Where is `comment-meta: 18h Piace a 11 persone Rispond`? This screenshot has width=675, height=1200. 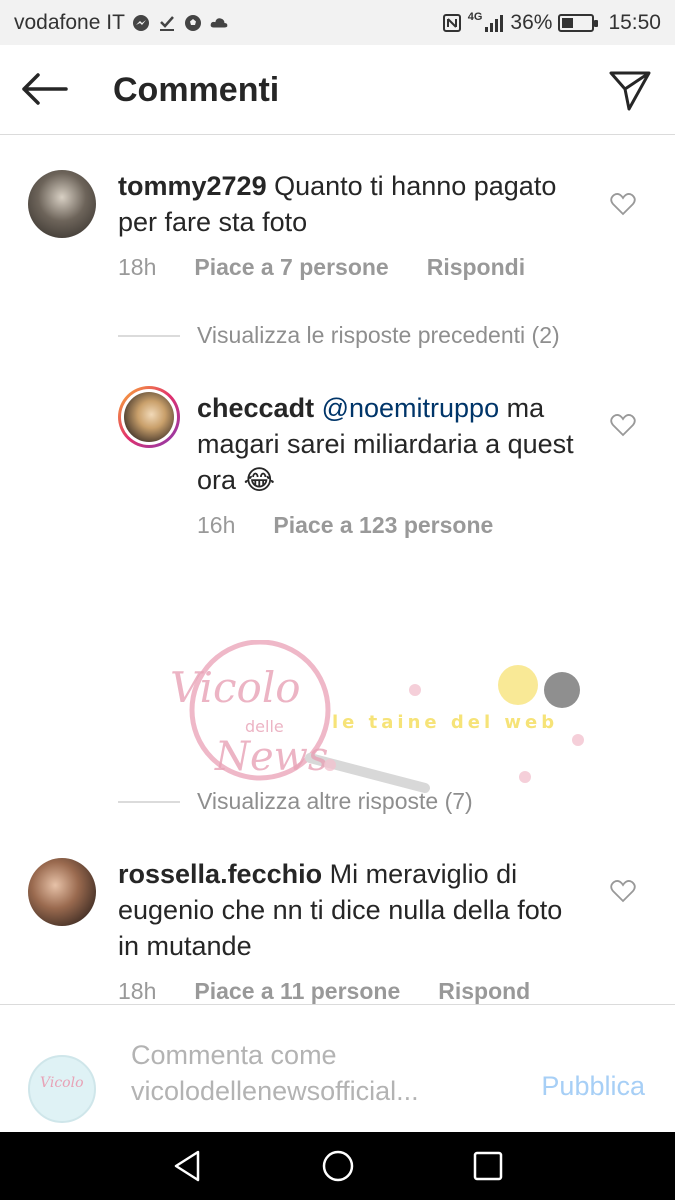 comment-meta: 18h Piace a 11 persone Rispond is located at coordinates (324, 991).